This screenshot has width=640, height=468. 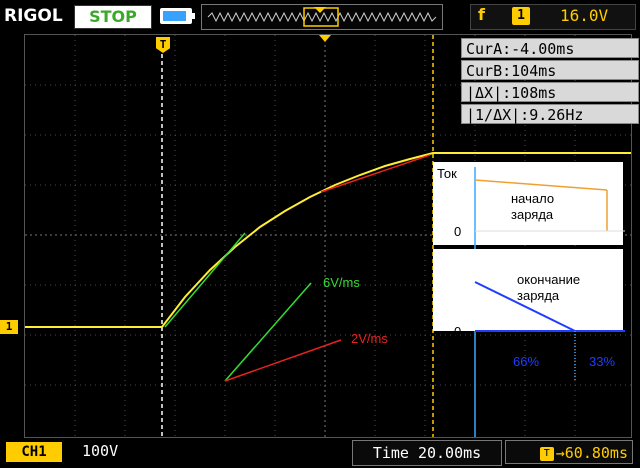 I want to click on cursor-b-readout: CurB:104ms, so click(x=550, y=70).